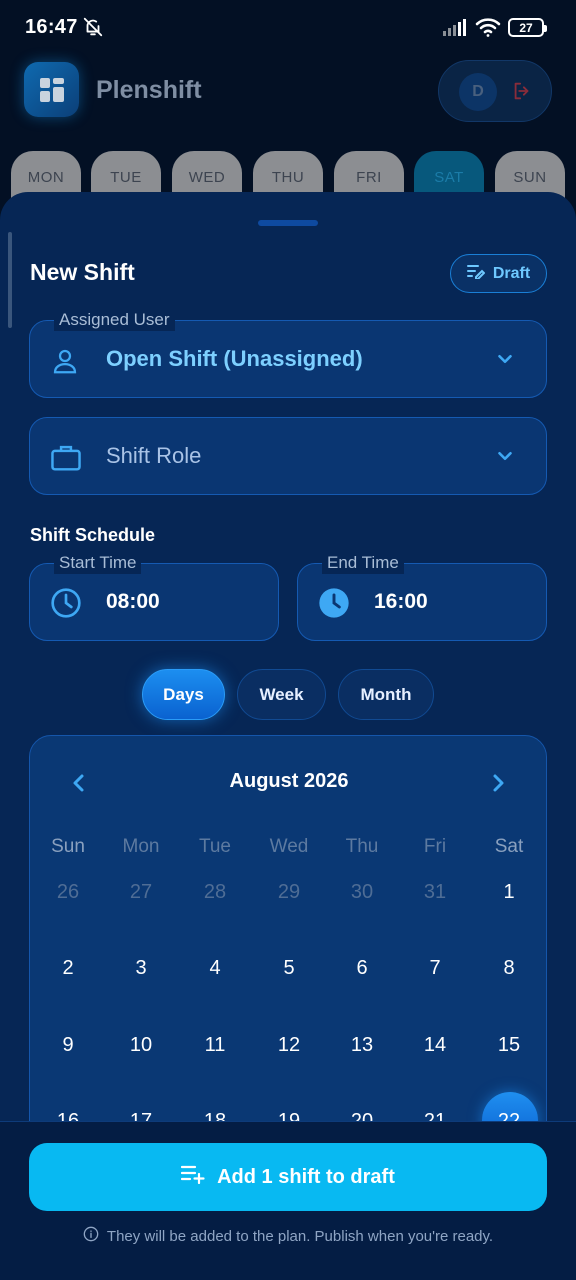 The width and height of the screenshot is (576, 1280). Describe the element at coordinates (527, 27) in the screenshot. I see `battery-icon: 27` at that location.